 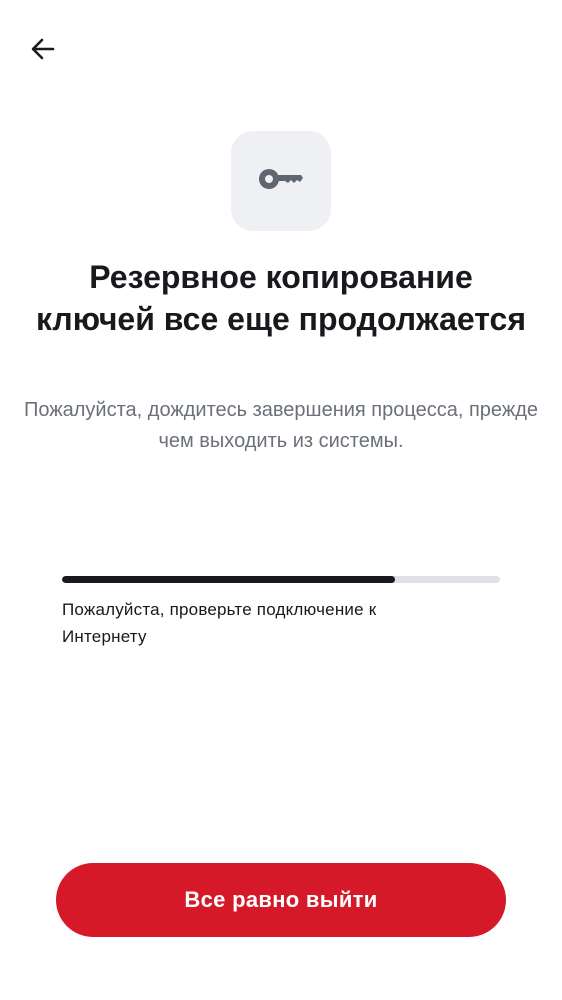 I want to click on back-button, so click(x=43, y=51).